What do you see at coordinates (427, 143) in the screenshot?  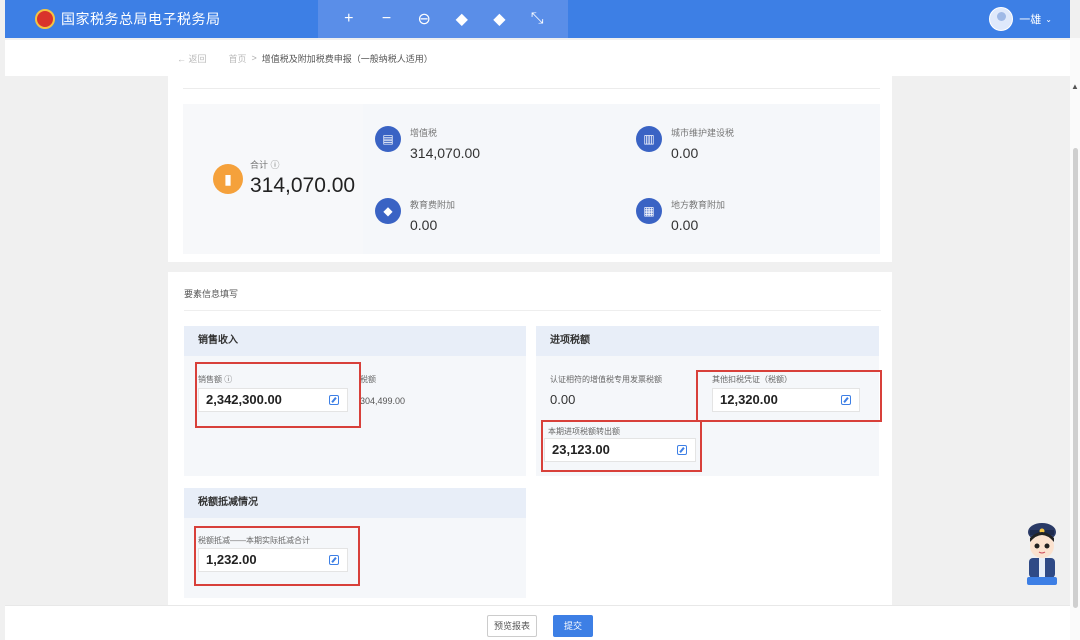 I see `stat-vat: ▤ 增值税 314,070.00` at bounding box center [427, 143].